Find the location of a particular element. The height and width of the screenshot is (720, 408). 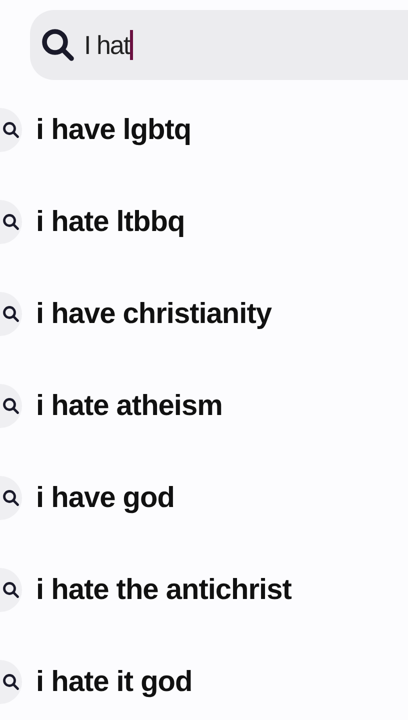

suggestion-item: i have god is located at coordinates (105, 498).